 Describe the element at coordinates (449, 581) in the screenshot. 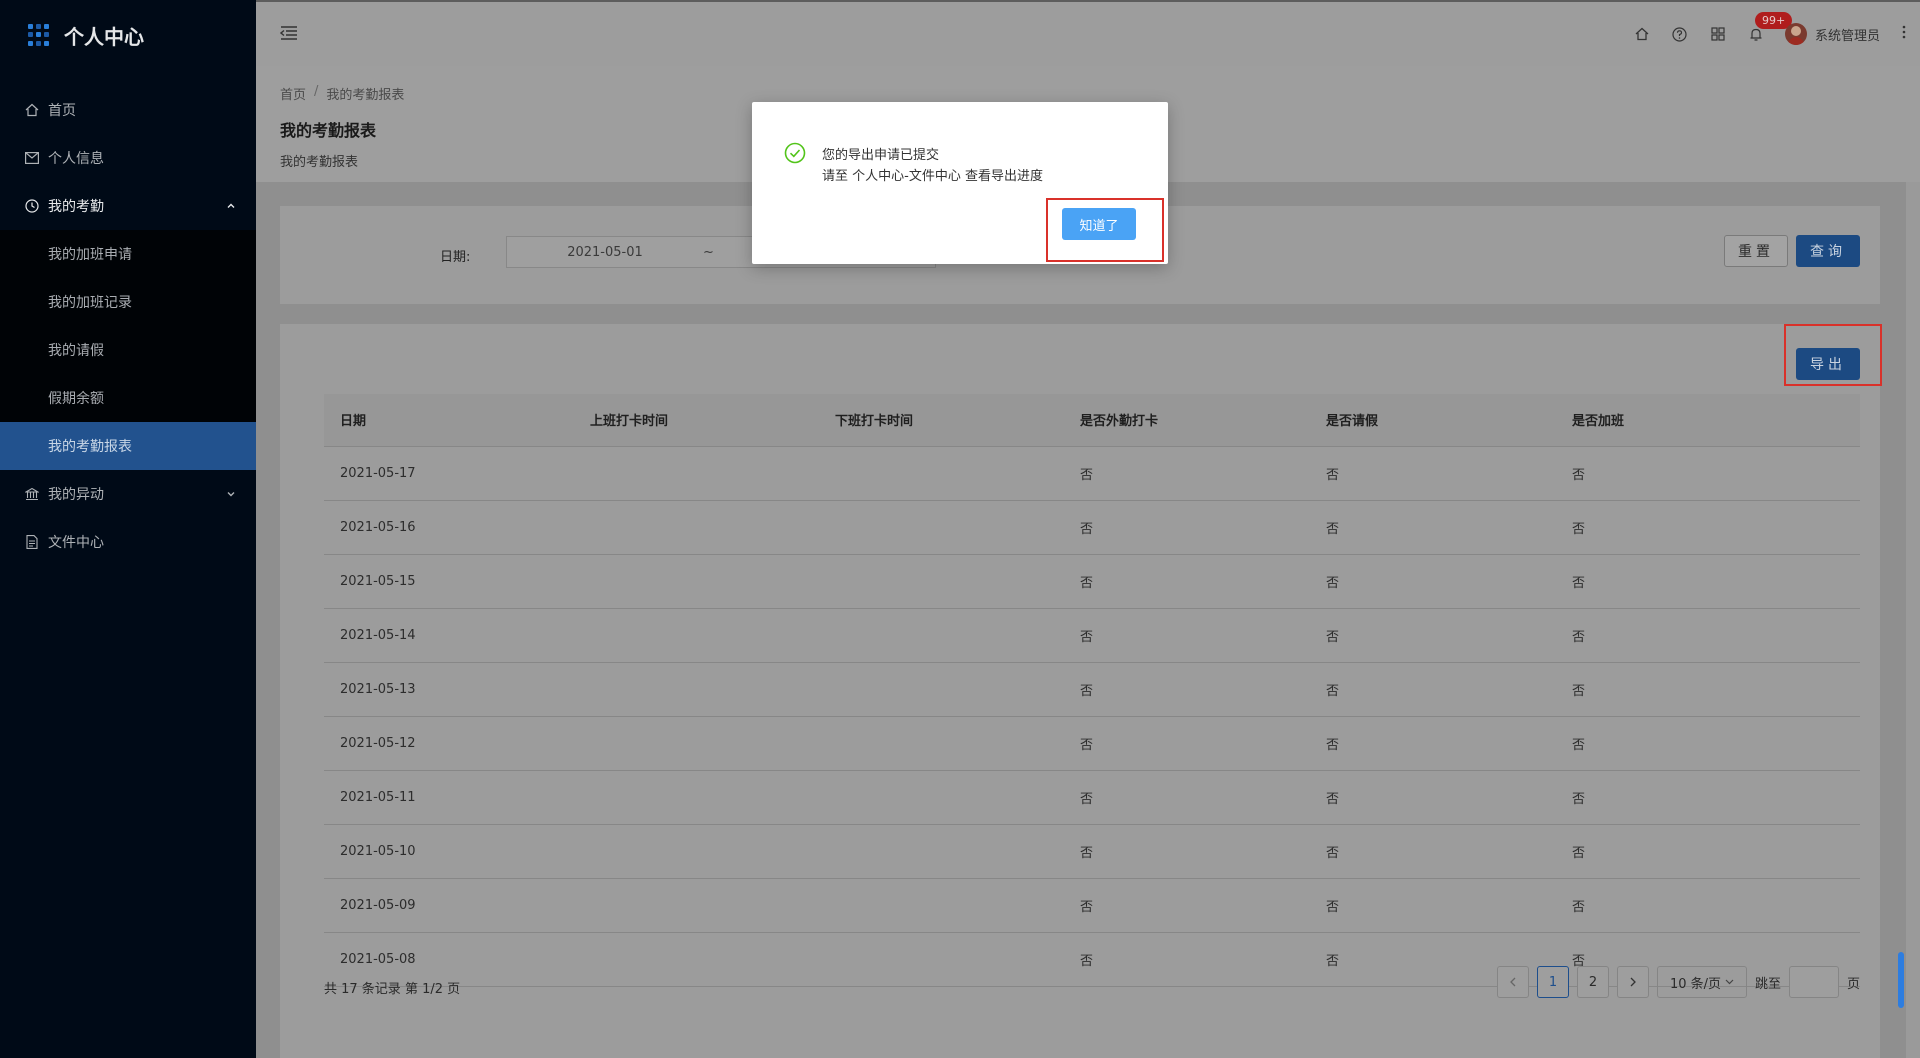

I see `table-cell: 2021-05-15` at that location.